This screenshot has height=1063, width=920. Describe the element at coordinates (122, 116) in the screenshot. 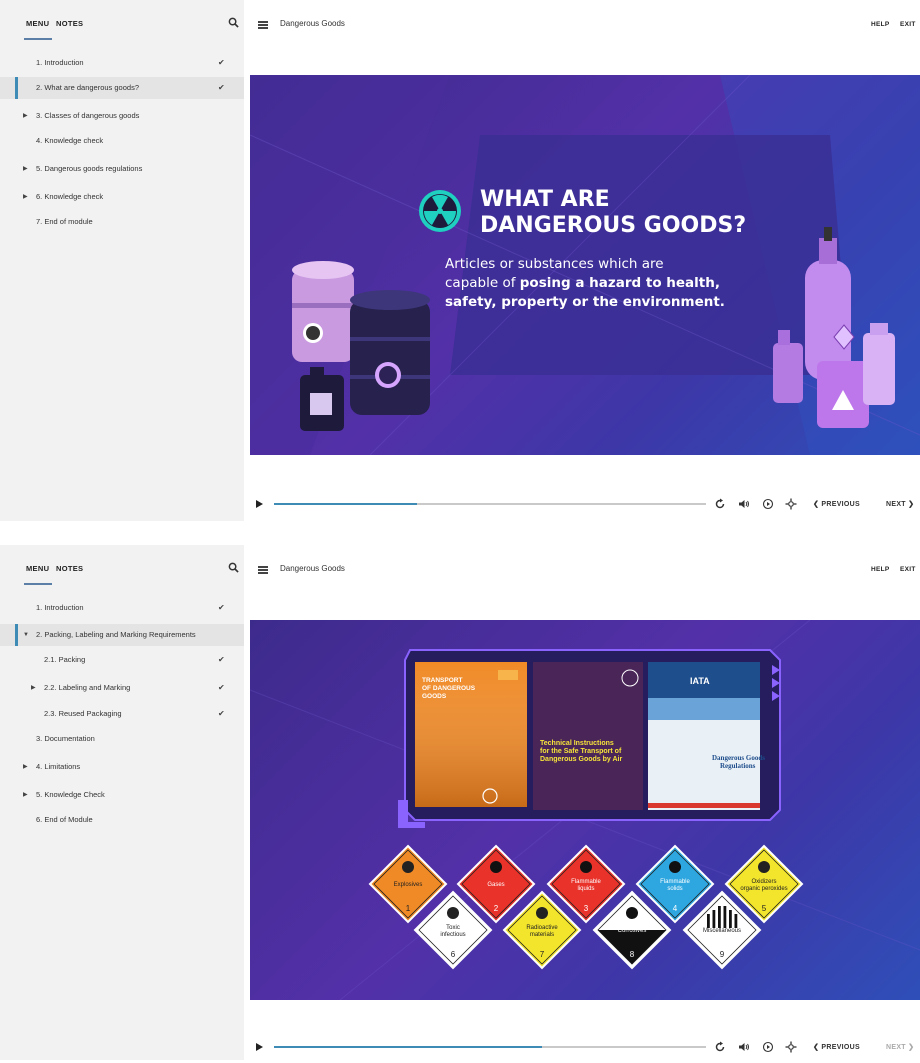

I see `sidebar-item-classes: ▶ 3. Classes of dangerous goods` at that location.